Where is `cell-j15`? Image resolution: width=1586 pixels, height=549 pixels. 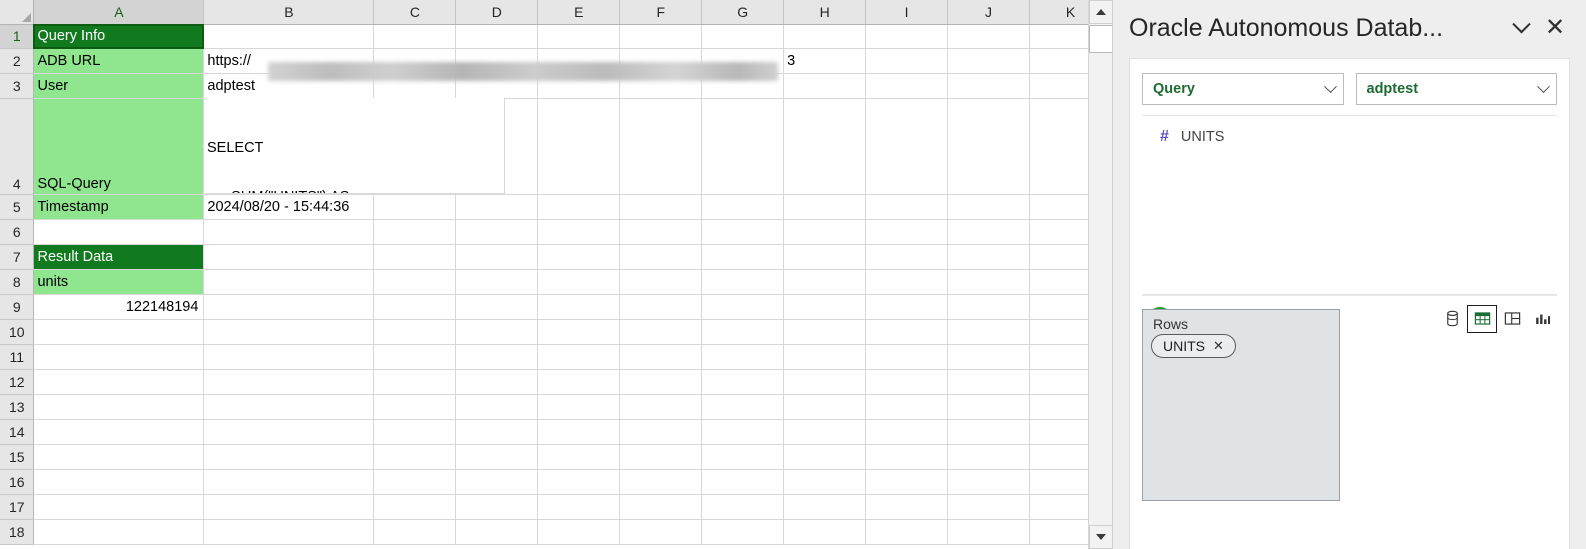
cell-j15 is located at coordinates (988, 457).